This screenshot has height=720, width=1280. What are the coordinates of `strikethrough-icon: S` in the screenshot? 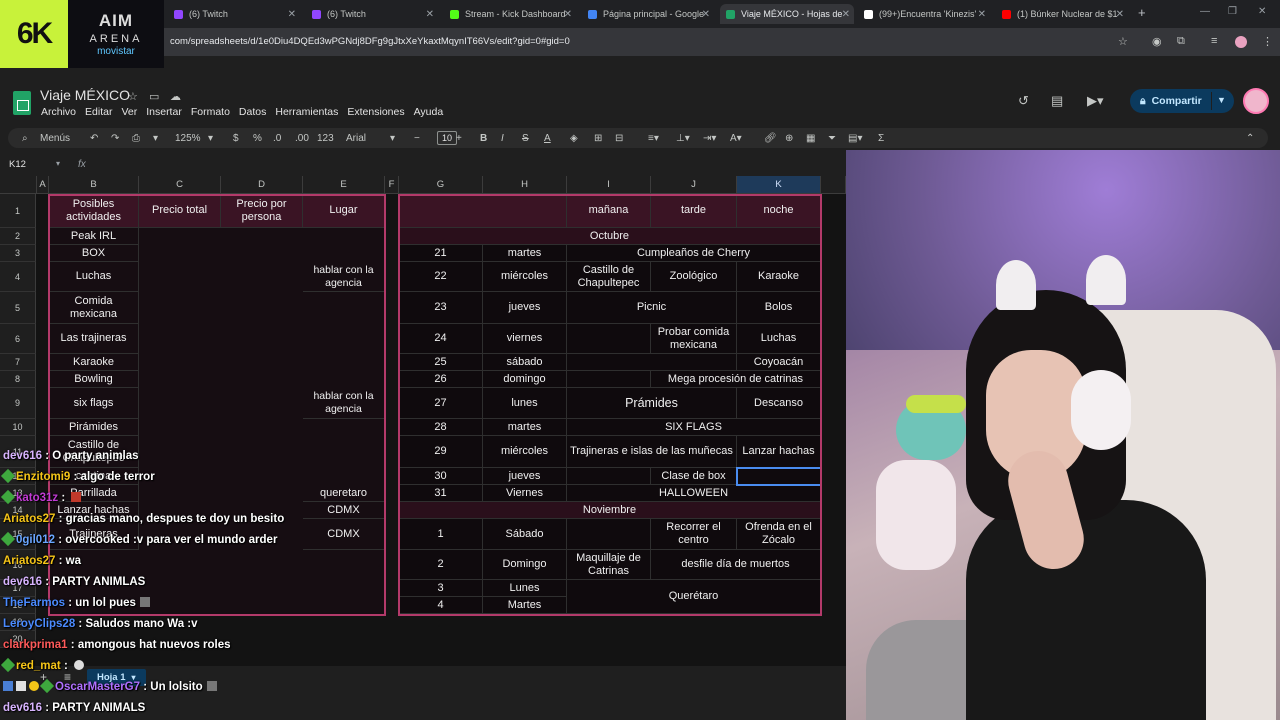 It's located at (525, 138).